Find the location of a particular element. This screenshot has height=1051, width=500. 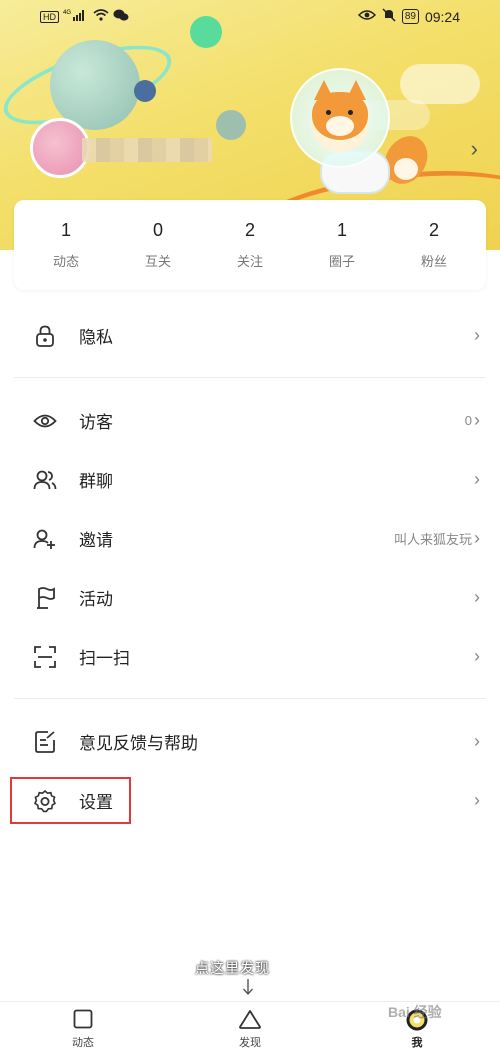

menu-item-privacy: 隐私 › is located at coordinates (250, 335).